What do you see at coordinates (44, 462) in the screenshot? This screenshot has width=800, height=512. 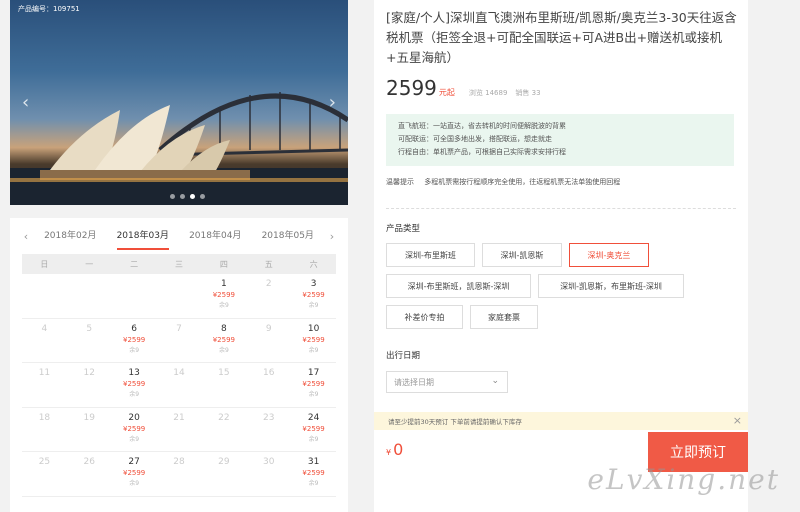 I see `day-number: 25` at bounding box center [44, 462].